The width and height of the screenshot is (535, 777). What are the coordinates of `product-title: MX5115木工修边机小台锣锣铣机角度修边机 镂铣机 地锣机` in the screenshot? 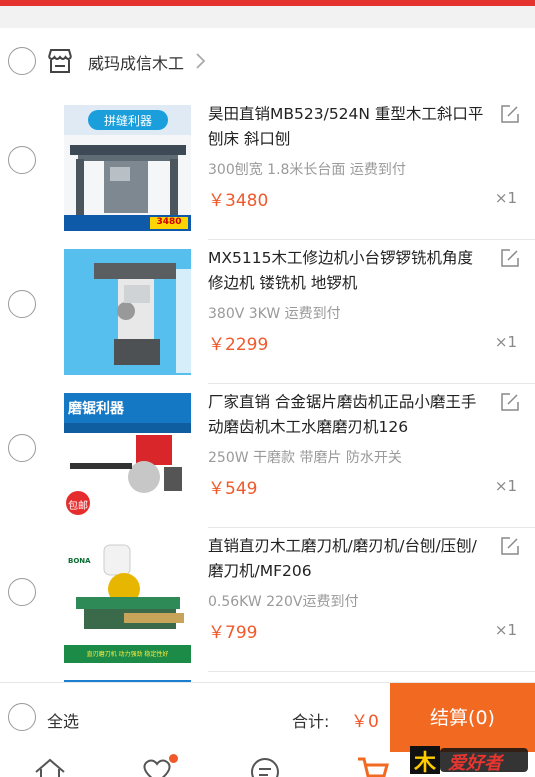 It's located at (346, 271).